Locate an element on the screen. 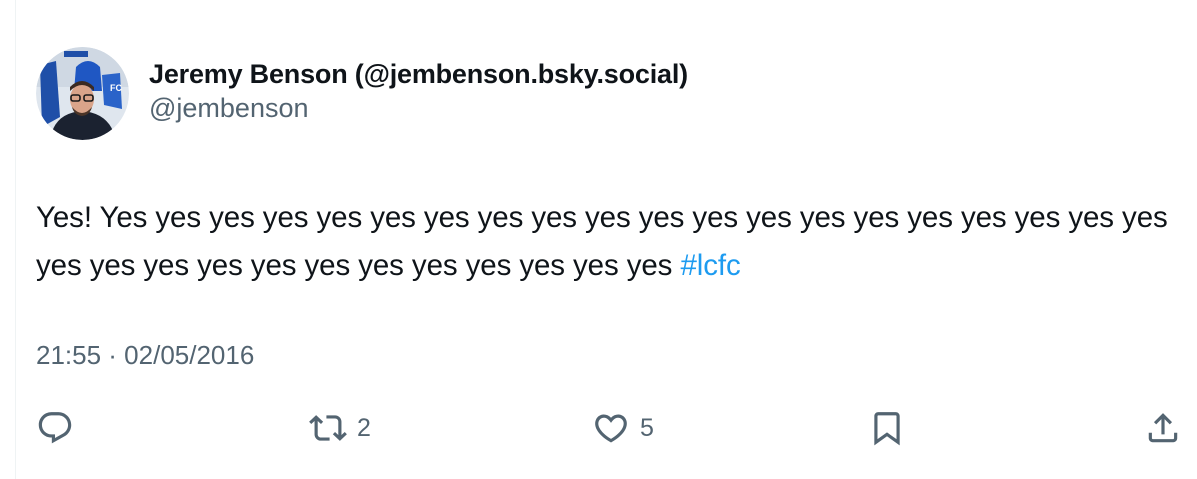  bookmark-icon is located at coordinates (887, 429).